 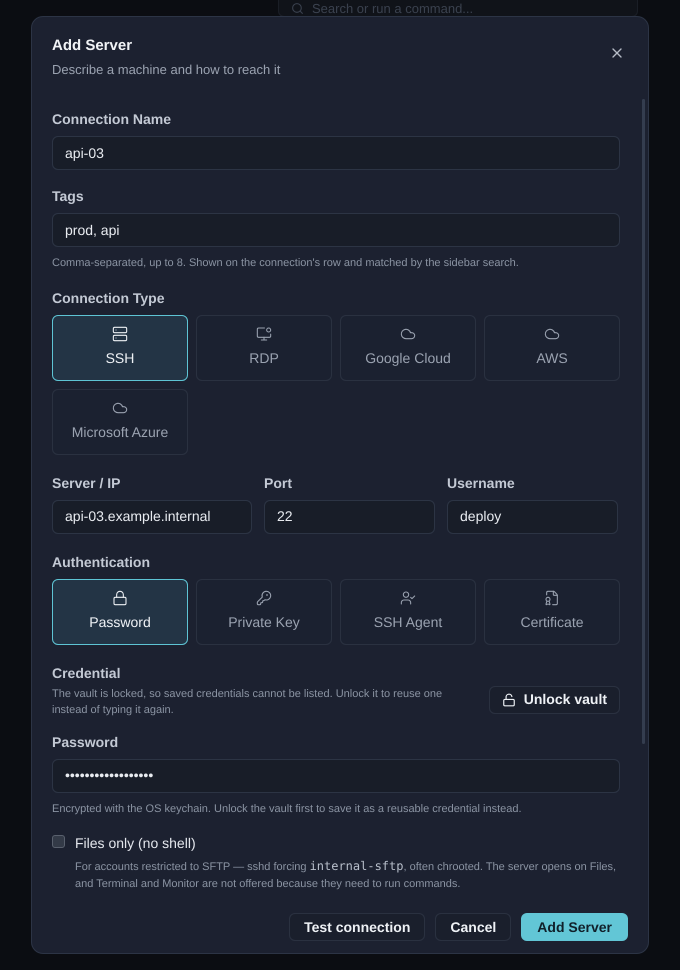 What do you see at coordinates (87, 483) in the screenshot?
I see `field-label: Server / IP` at bounding box center [87, 483].